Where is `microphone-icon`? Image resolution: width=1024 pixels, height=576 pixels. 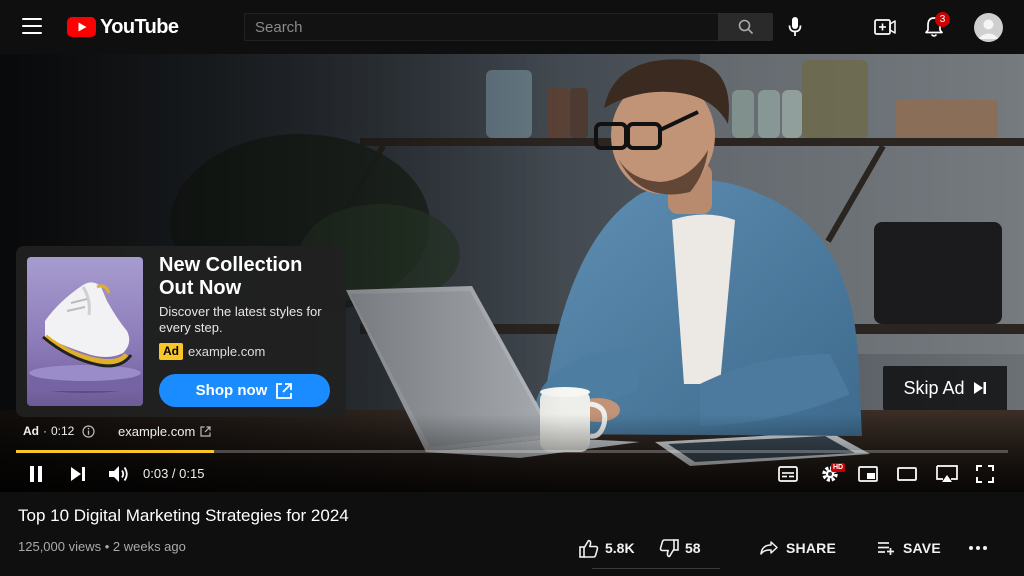
microphone-icon is located at coordinates (795, 26).